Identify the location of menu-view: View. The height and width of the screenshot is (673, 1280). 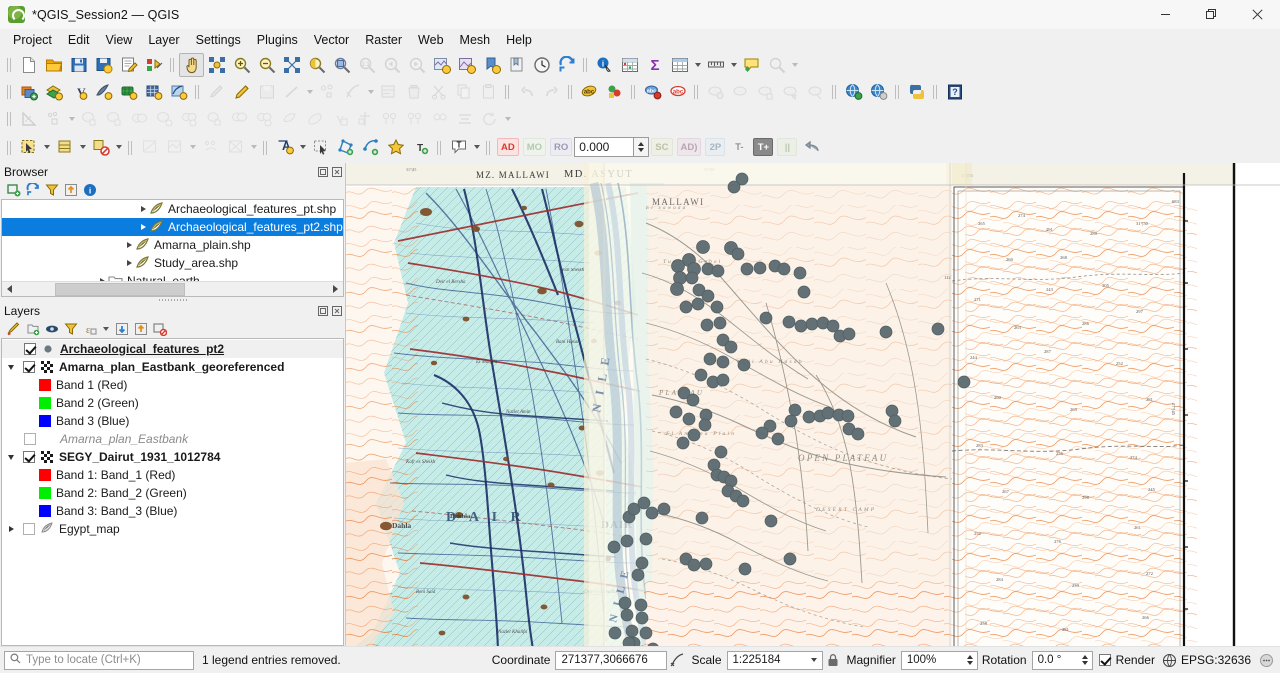
(118, 40).